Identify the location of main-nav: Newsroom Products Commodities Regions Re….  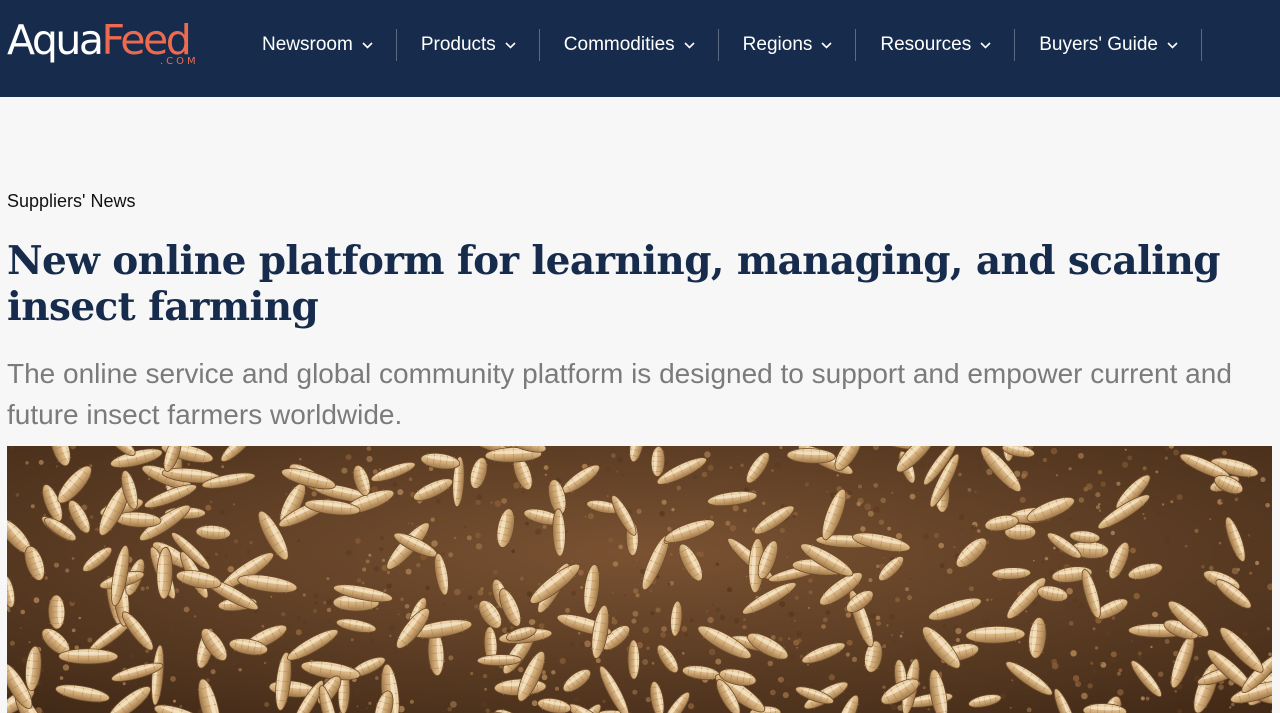
(732, 45).